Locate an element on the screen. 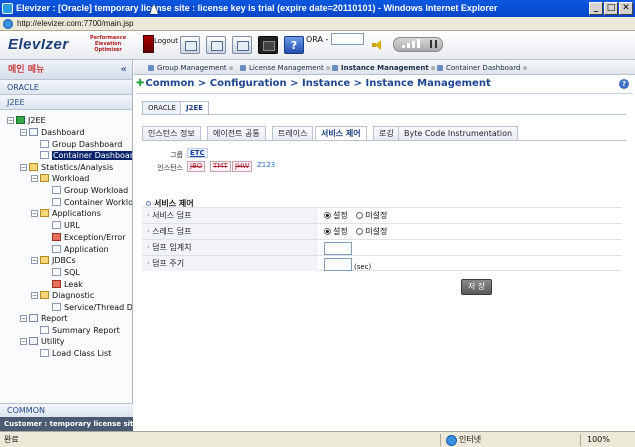 This screenshot has width=635, height=447. sidebar-section-common: COMMON is located at coordinates (66, 410).